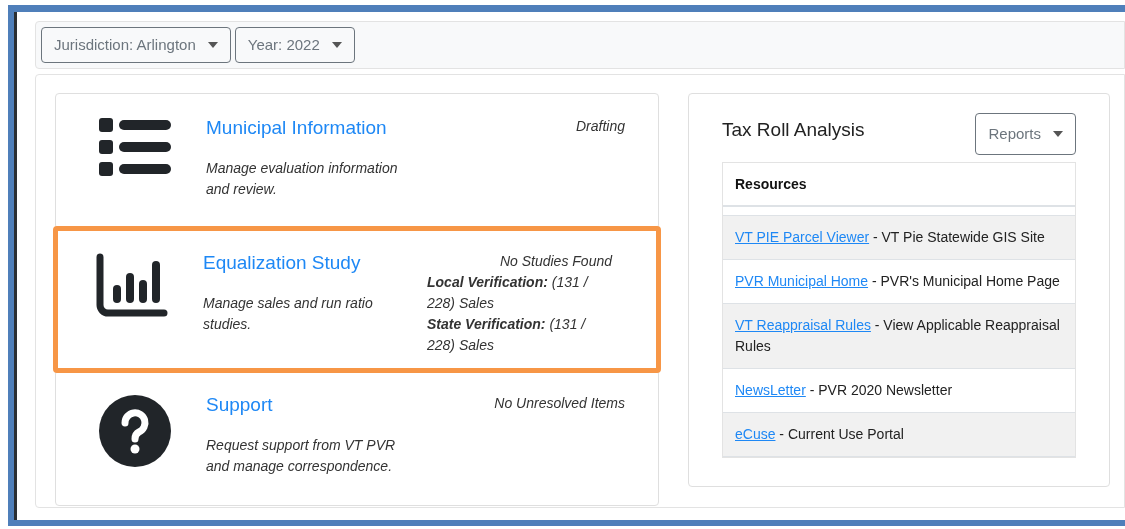  I want to click on filter-dropdown: Year: 2022, so click(294, 45).